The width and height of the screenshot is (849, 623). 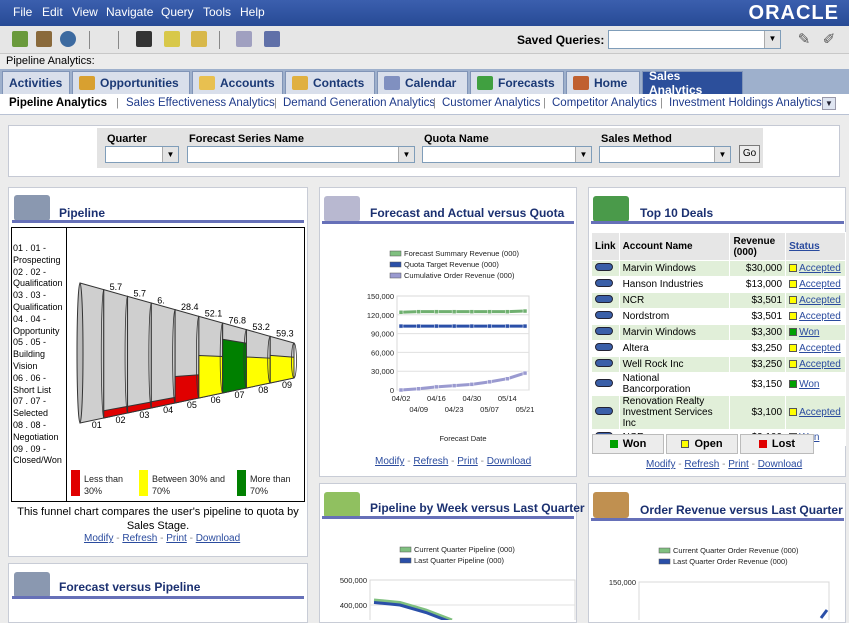 I want to click on subtab-competitor-analytics: Competitor Analytics, so click(x=604, y=103).